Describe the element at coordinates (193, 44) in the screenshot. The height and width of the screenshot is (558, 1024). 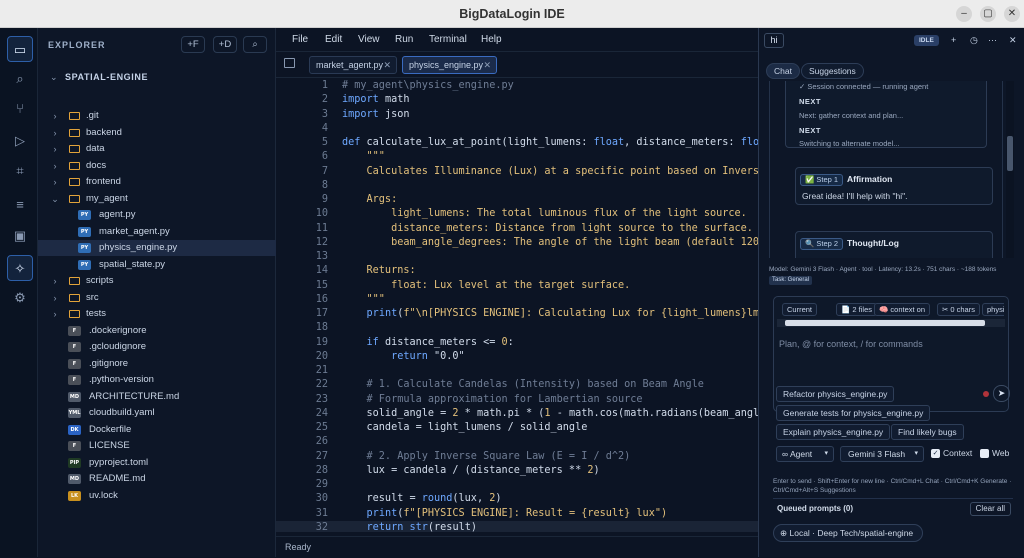
I see `new-file-button: +F` at that location.